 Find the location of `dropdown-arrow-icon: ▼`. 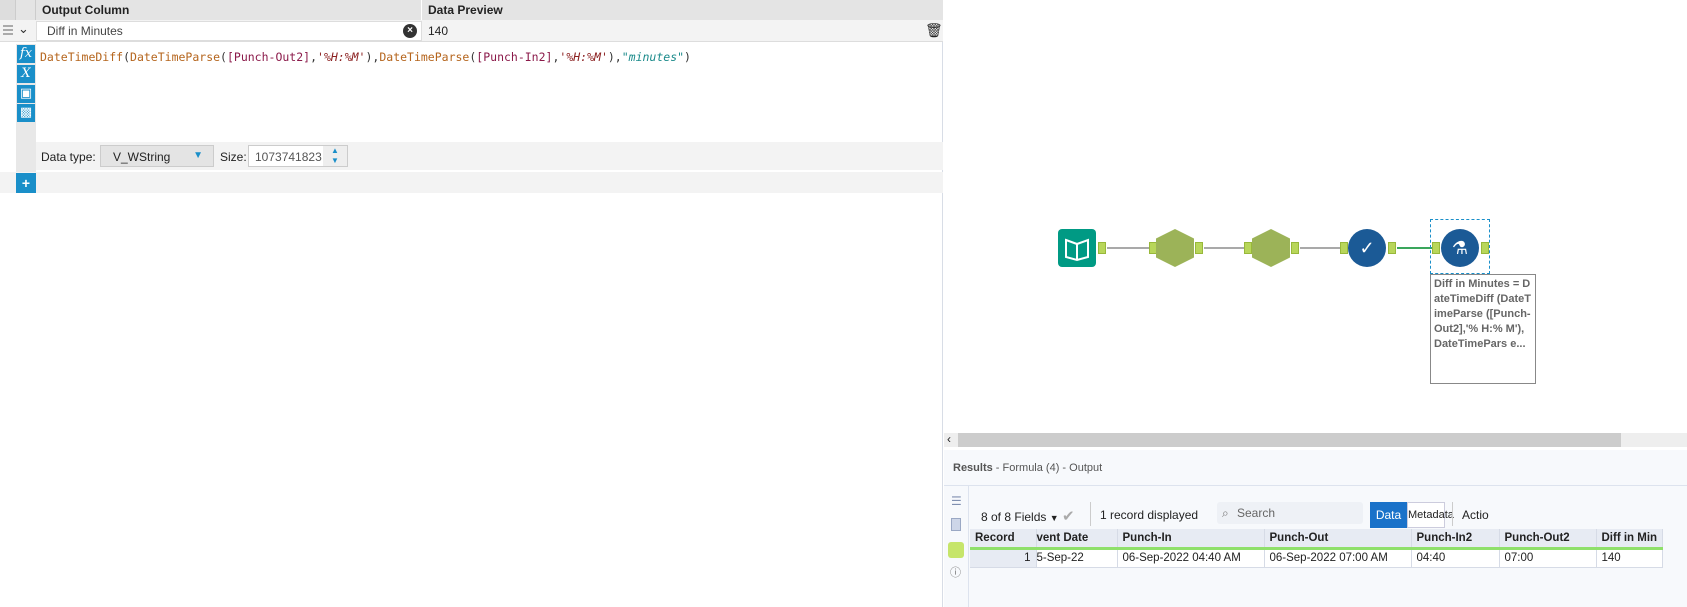

dropdown-arrow-icon: ▼ is located at coordinates (198, 155).